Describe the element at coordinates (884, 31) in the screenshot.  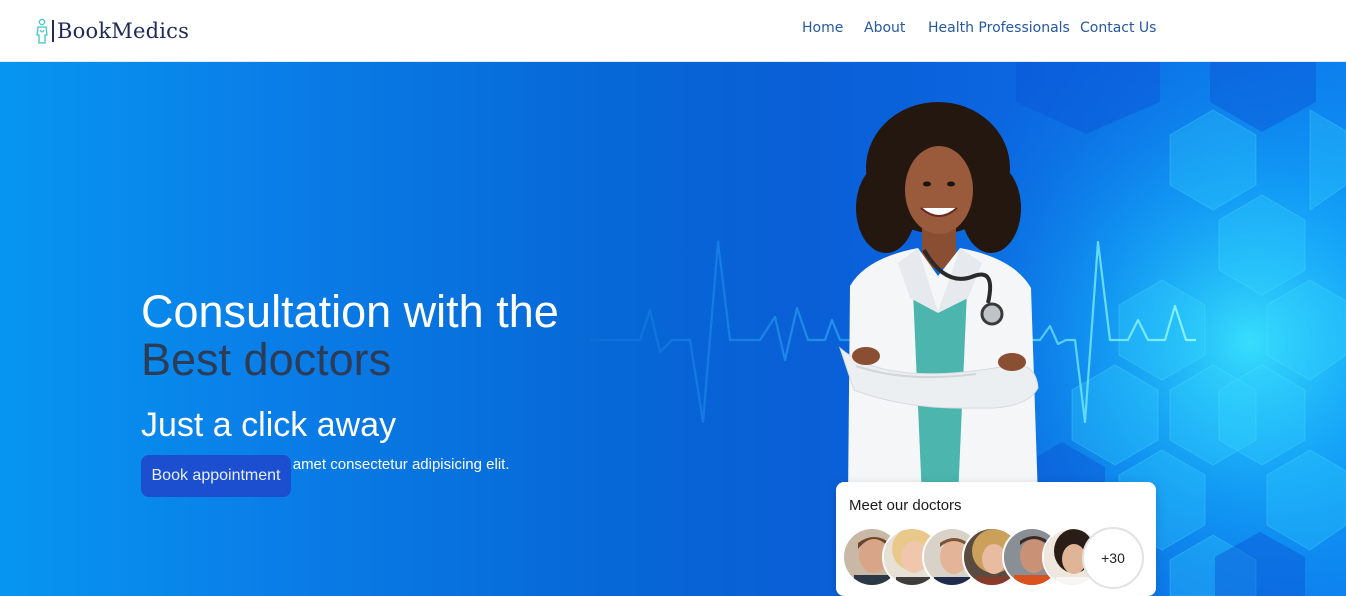
I see `nav-about: About` at that location.